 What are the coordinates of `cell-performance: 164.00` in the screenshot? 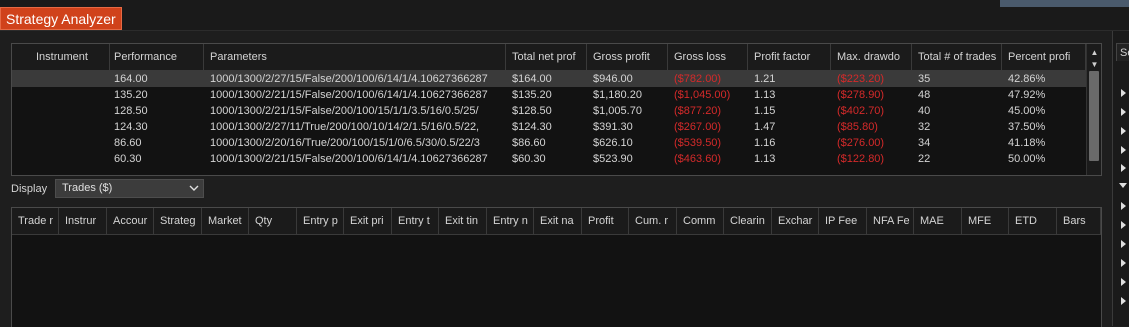 It's located at (131, 79).